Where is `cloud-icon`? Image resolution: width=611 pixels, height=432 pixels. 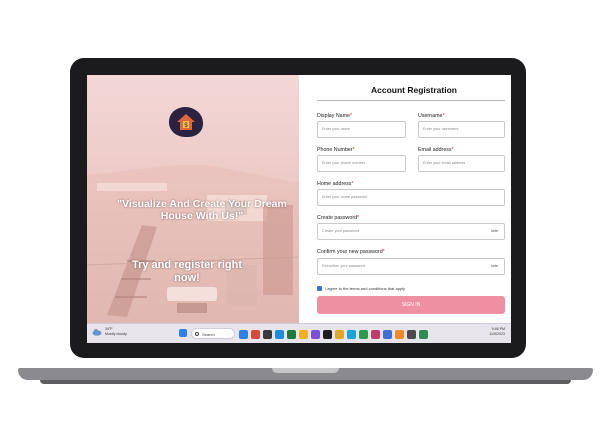
cloud-icon is located at coordinates (97, 332).